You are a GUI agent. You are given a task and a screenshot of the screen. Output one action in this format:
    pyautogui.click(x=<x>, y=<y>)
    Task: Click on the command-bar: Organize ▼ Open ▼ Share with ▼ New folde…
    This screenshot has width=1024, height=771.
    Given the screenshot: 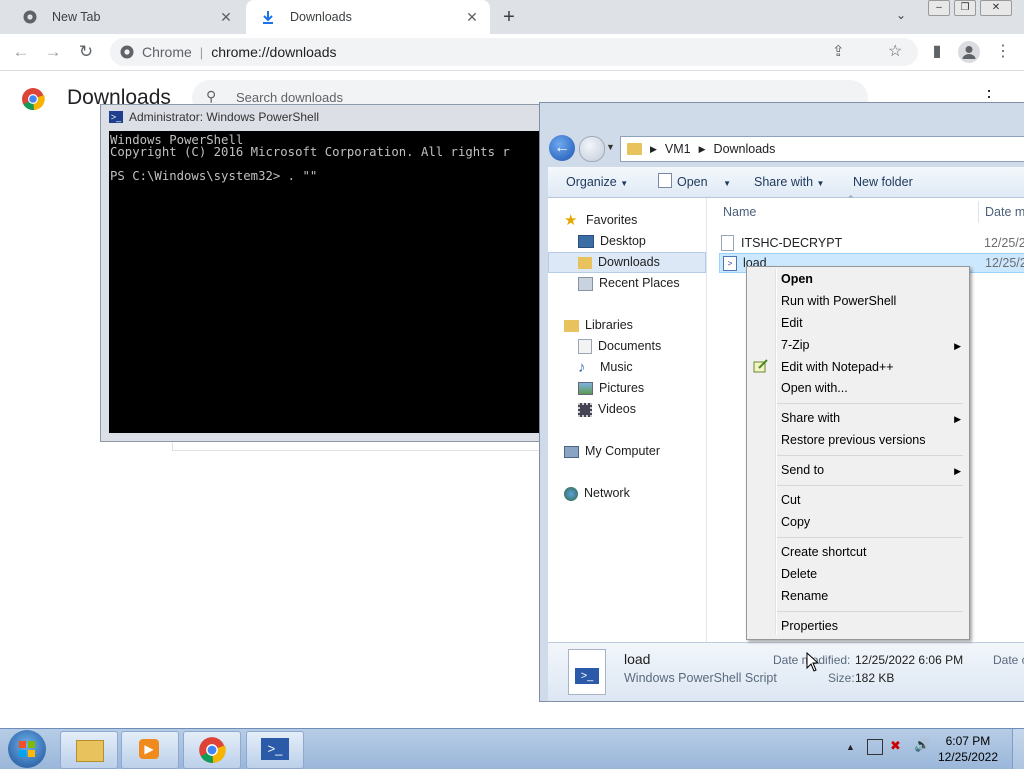 What is the action you would take?
    pyautogui.click(x=786, y=182)
    